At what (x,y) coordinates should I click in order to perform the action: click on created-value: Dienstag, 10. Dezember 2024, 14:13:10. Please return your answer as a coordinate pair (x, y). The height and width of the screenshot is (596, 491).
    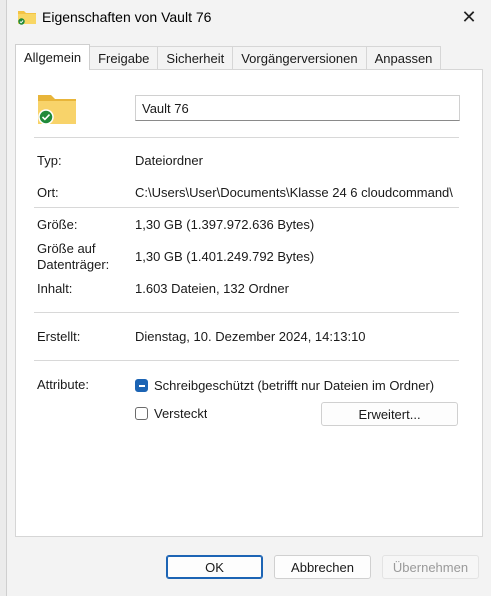
    Looking at the image, I should click on (250, 336).